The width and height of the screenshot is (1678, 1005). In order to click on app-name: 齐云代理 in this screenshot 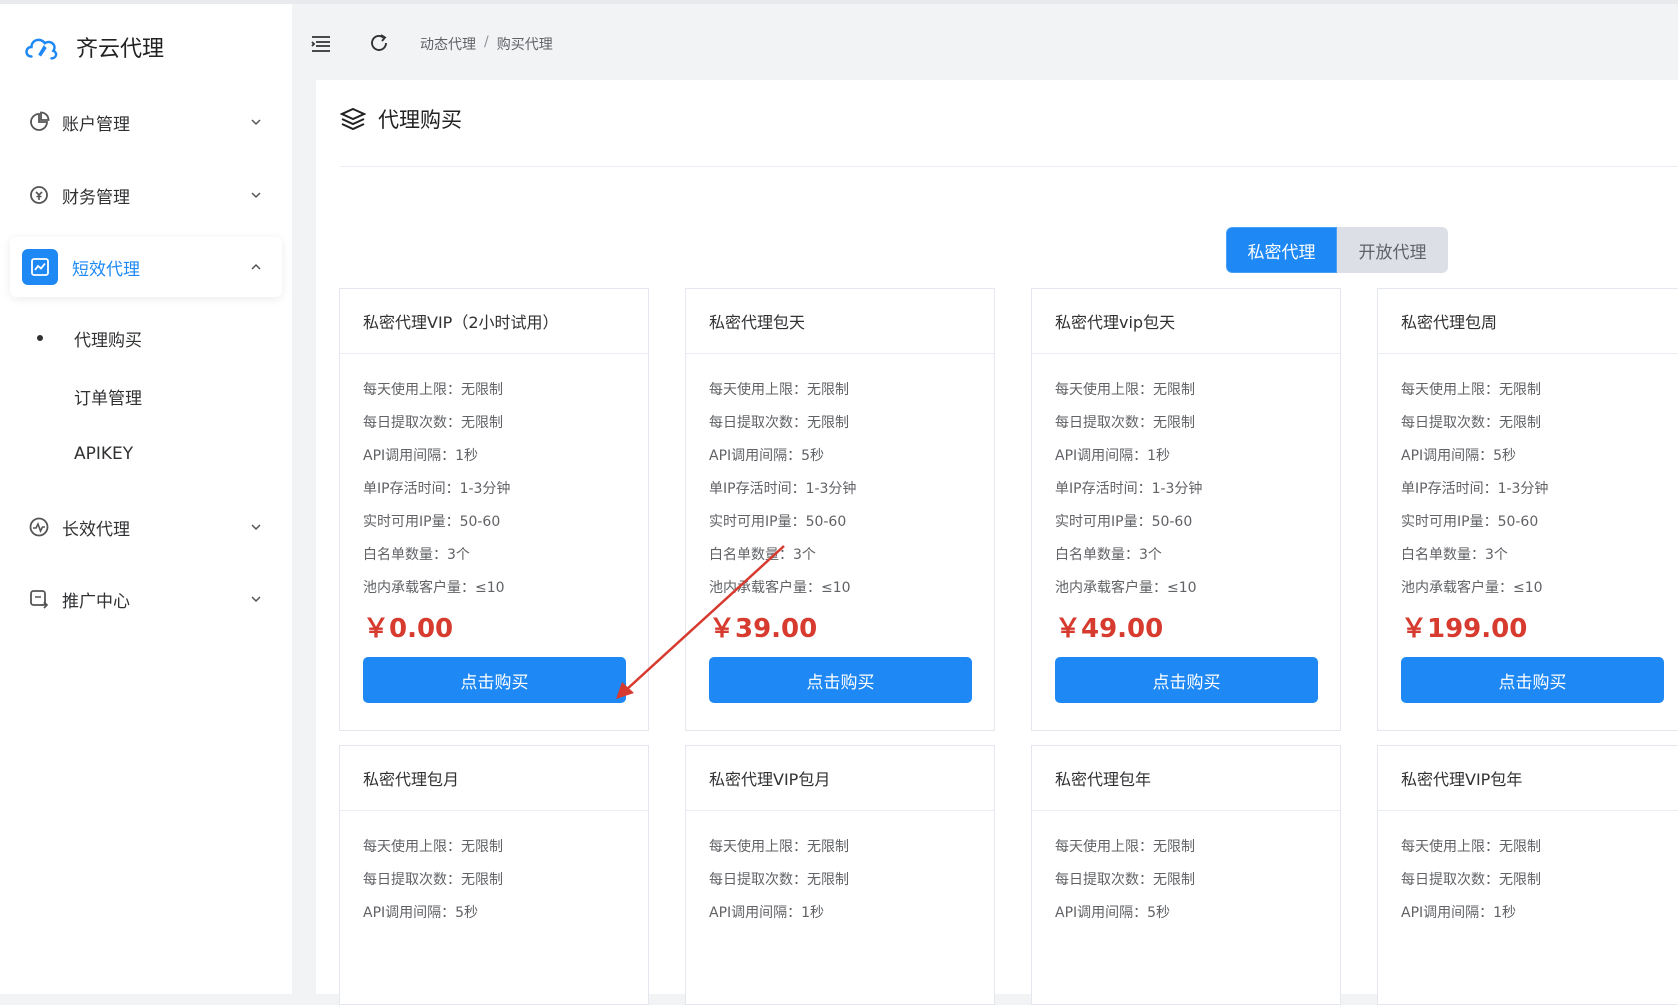, I will do `click(120, 49)`.